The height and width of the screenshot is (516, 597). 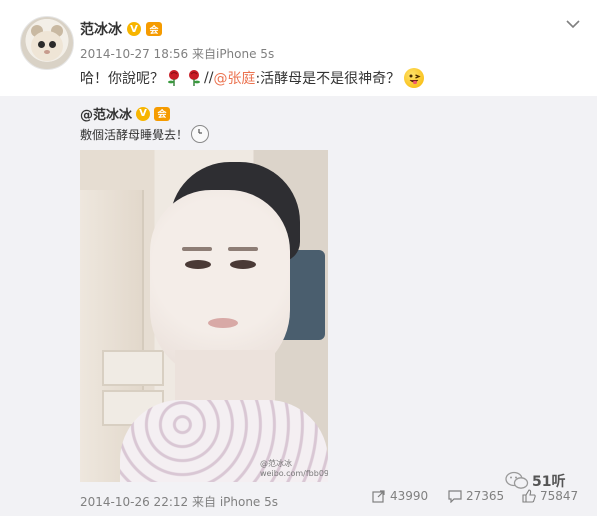 What do you see at coordinates (203, 502) in the screenshot?
I see `repost-source-prefix: 来自` at bounding box center [203, 502].